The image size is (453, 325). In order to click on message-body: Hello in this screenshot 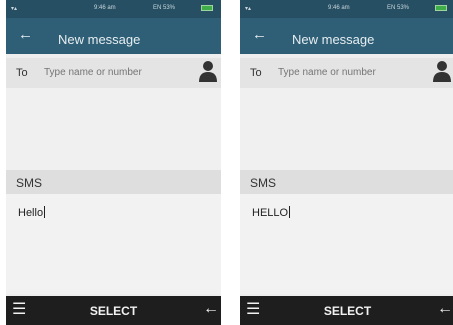, I will do `click(113, 244)`.